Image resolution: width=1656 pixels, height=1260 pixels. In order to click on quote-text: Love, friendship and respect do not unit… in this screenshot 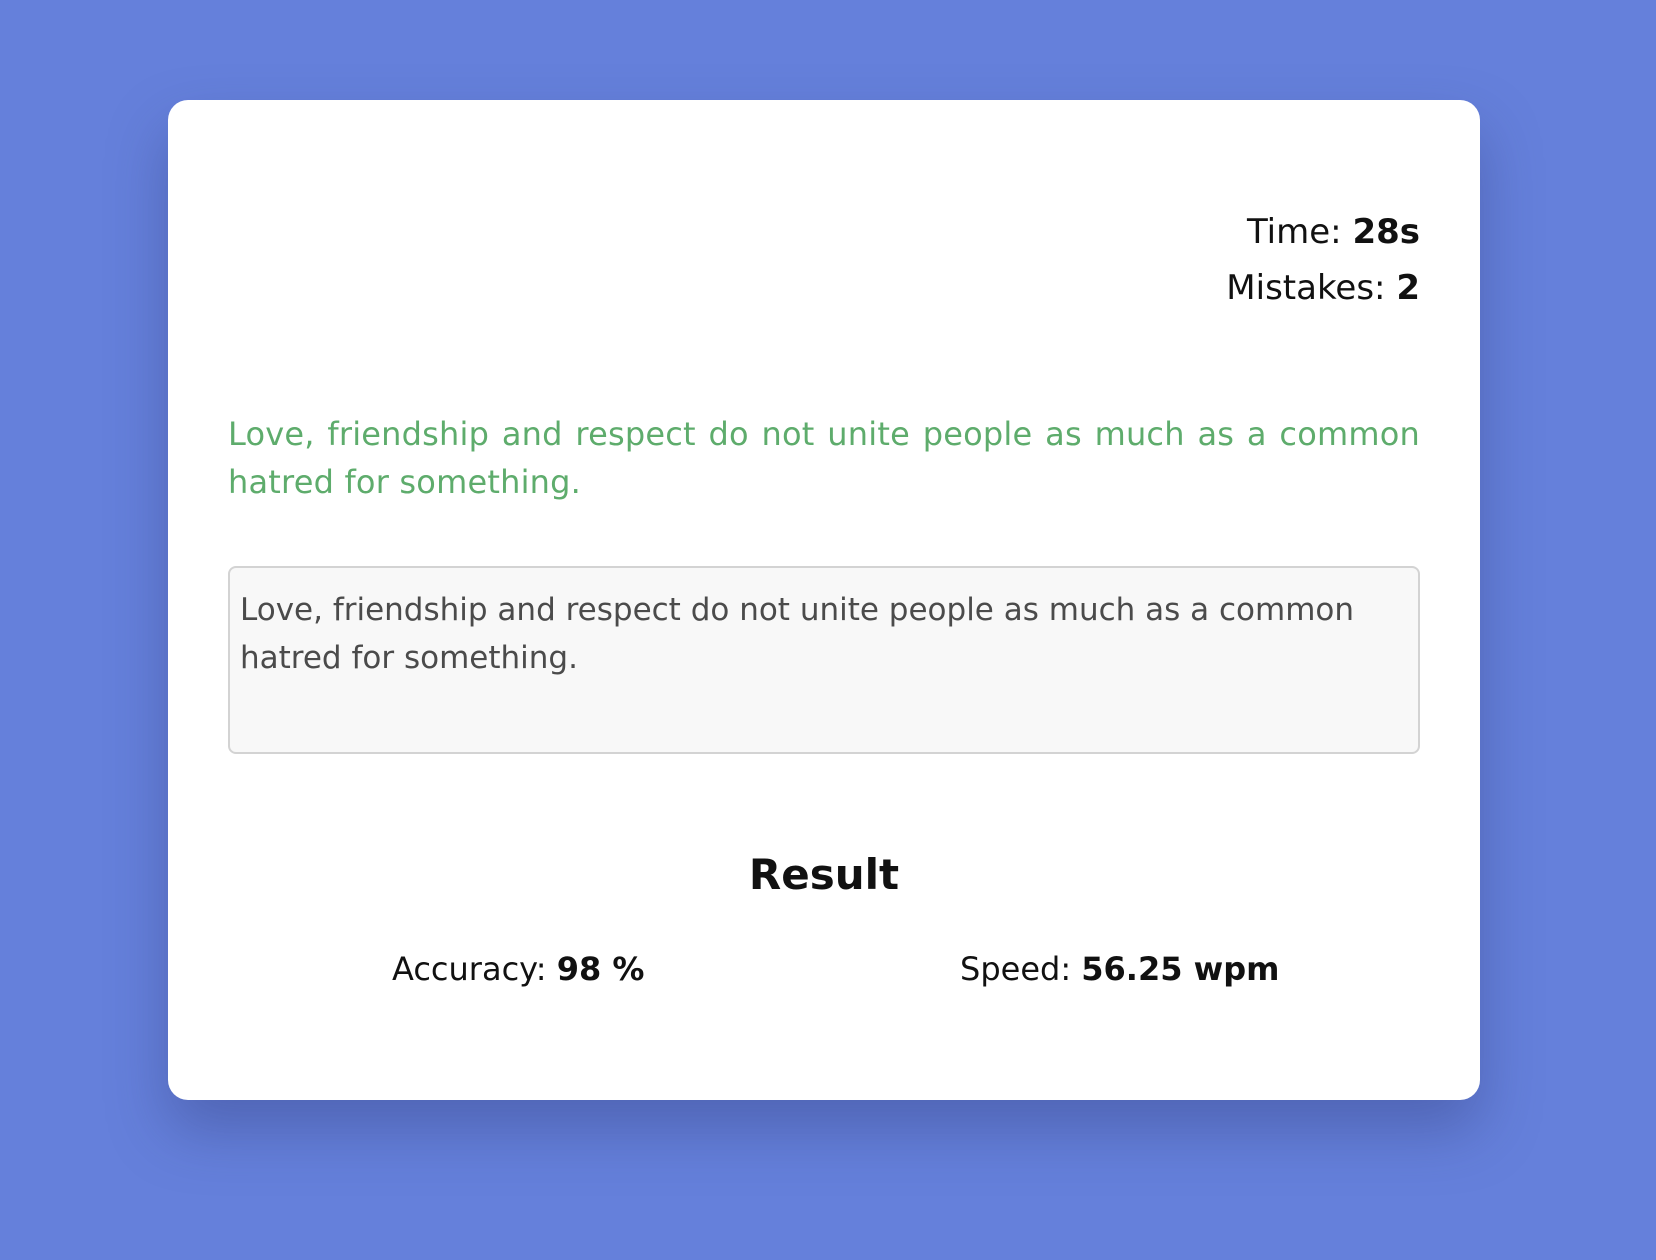, I will do `click(824, 458)`.